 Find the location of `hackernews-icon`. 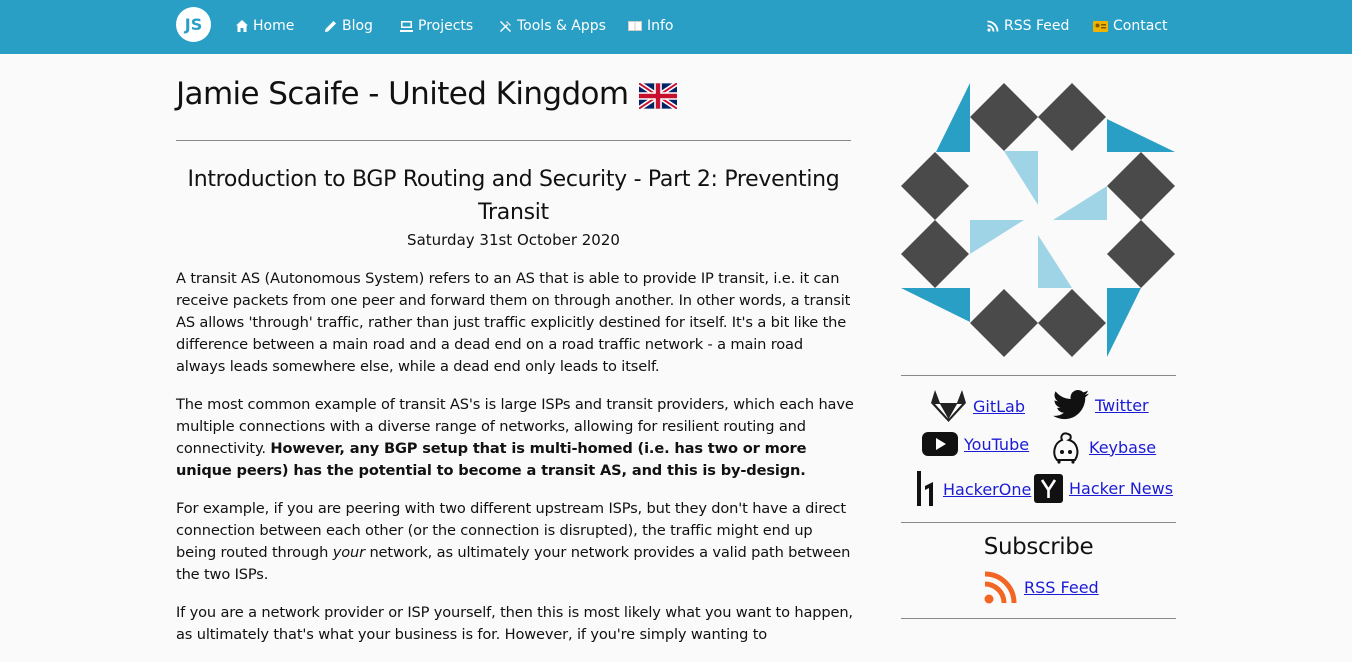

hackernews-icon is located at coordinates (1048, 488).